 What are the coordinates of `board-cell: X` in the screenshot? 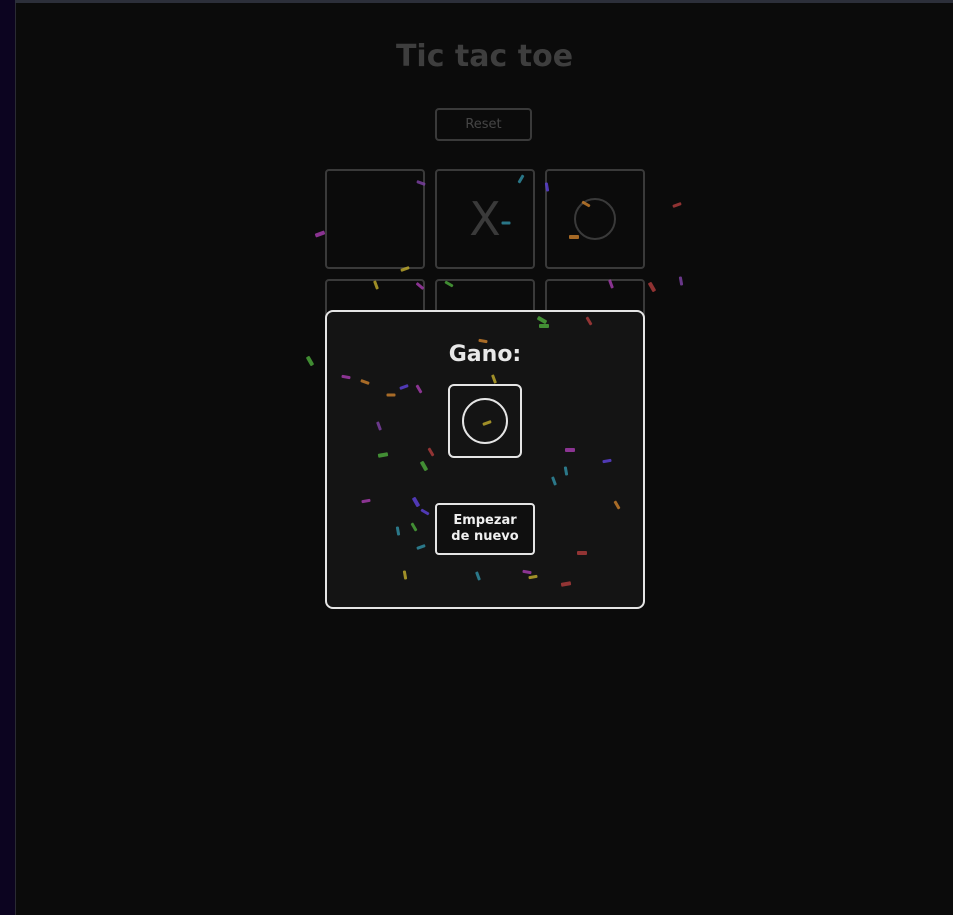 It's located at (485, 219).